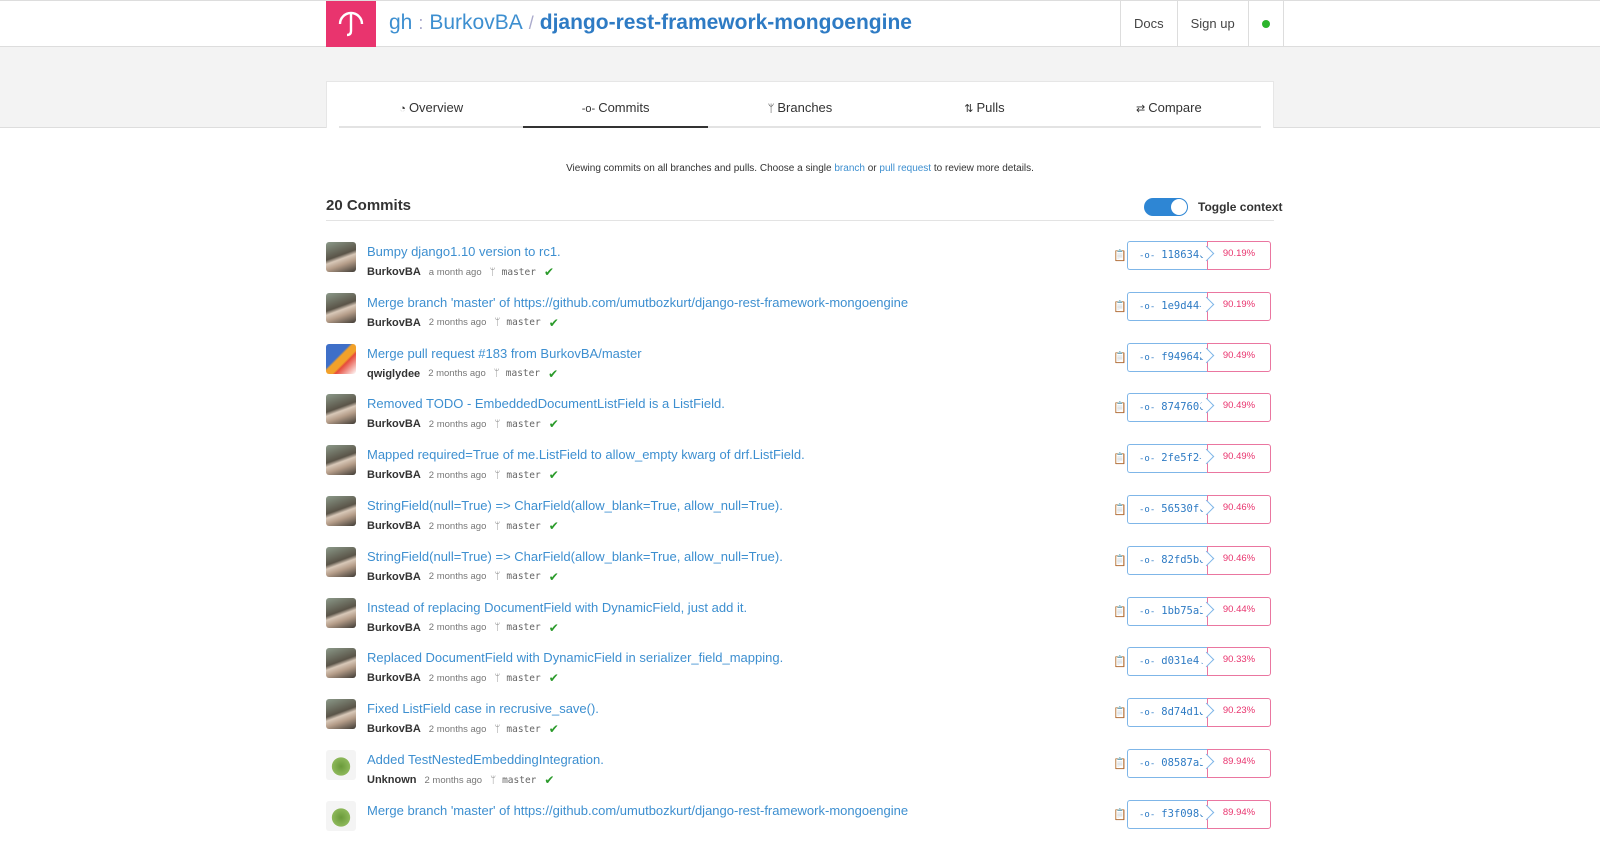  I want to click on status-indicator, so click(1265, 24).